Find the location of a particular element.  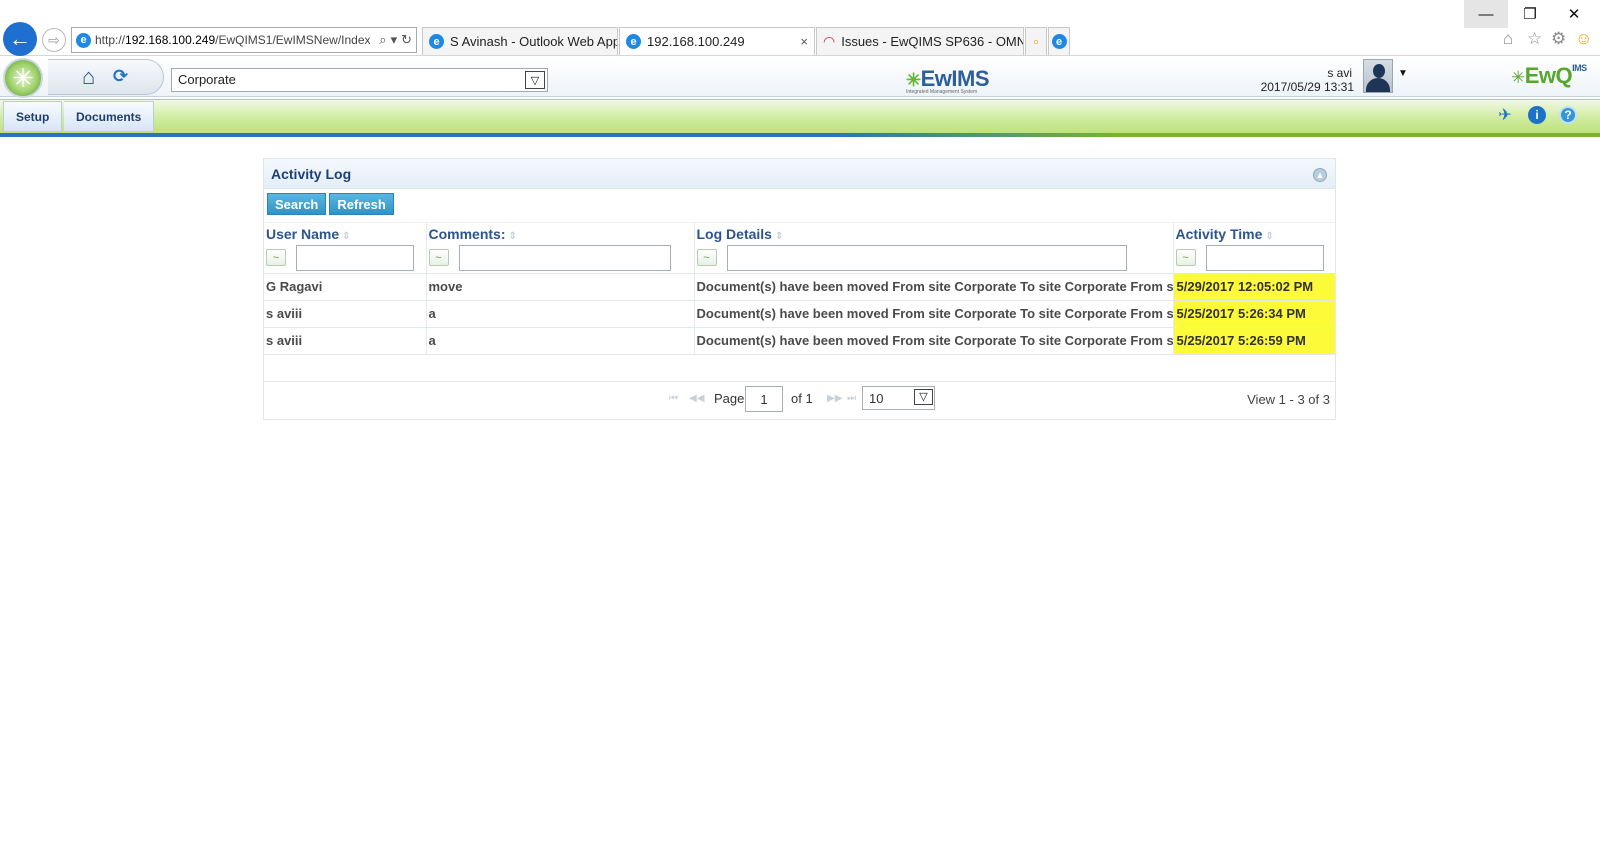

url-scheme: http:// is located at coordinates (110, 40).